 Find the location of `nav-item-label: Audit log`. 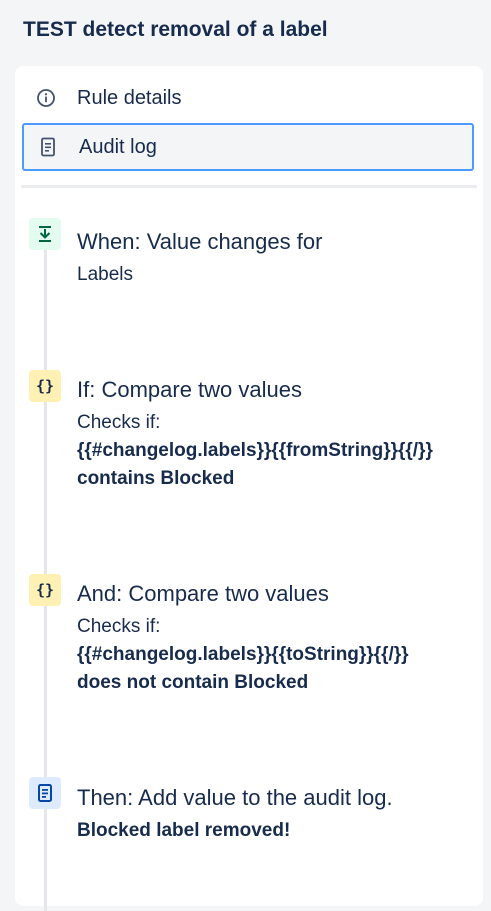

nav-item-label: Audit log is located at coordinates (118, 146).